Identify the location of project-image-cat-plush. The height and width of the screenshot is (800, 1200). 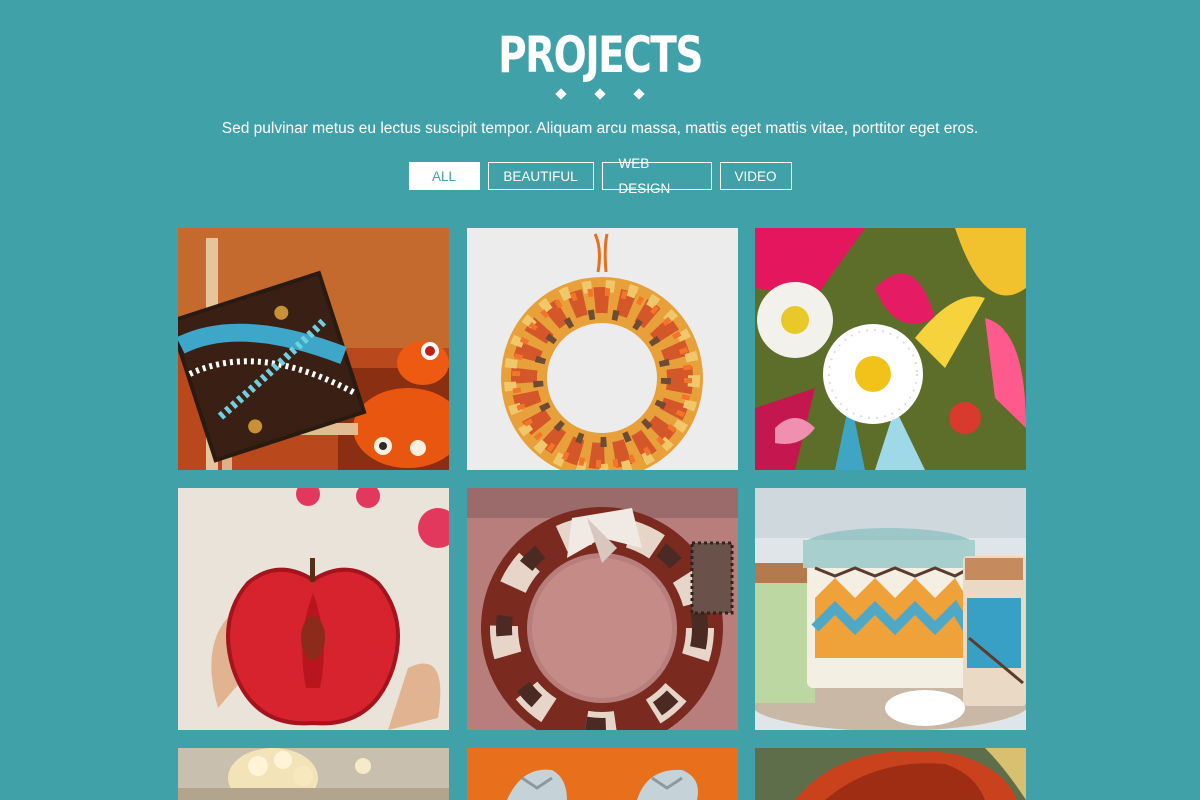
(602, 774).